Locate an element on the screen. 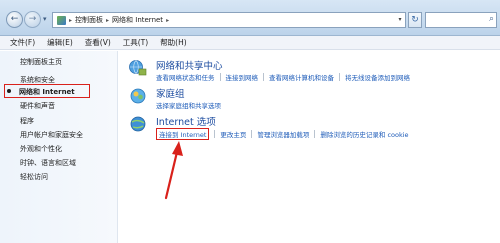  homegroup-icon is located at coordinates (138, 96).